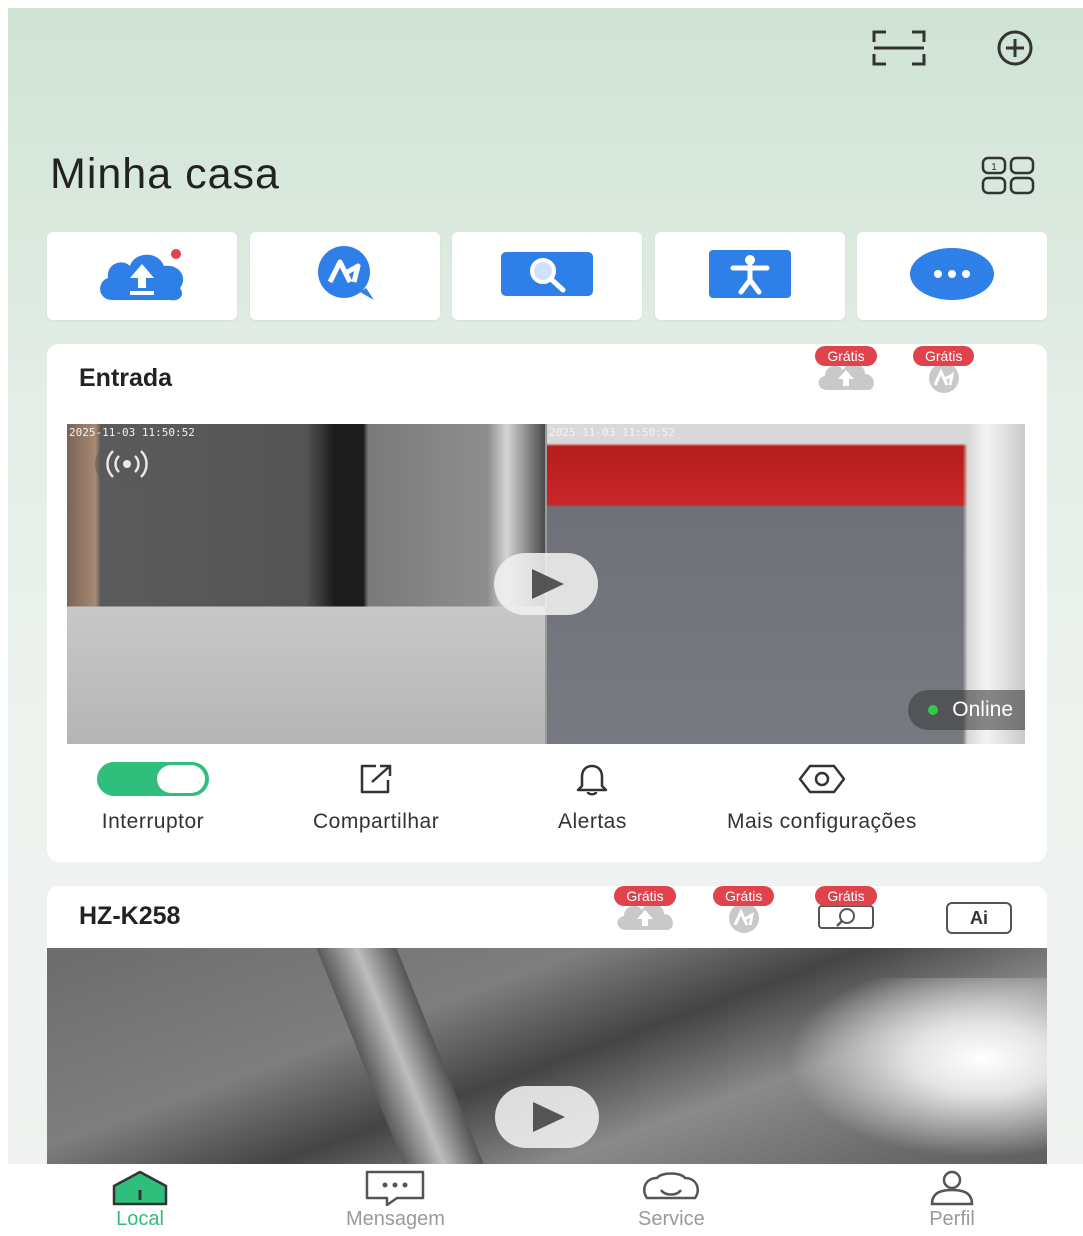 The image size is (1083, 1236). Describe the element at coordinates (130, 916) in the screenshot. I see `device-name: HZ-K258` at that location.